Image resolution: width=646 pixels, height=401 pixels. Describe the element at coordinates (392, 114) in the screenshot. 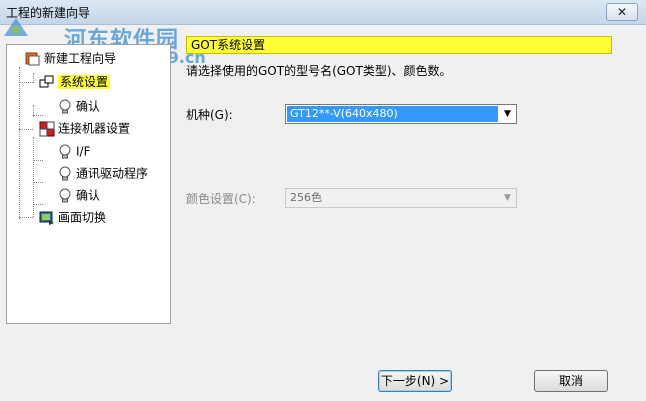

I see `model-select-value: GT12**-V(640x480)` at that location.